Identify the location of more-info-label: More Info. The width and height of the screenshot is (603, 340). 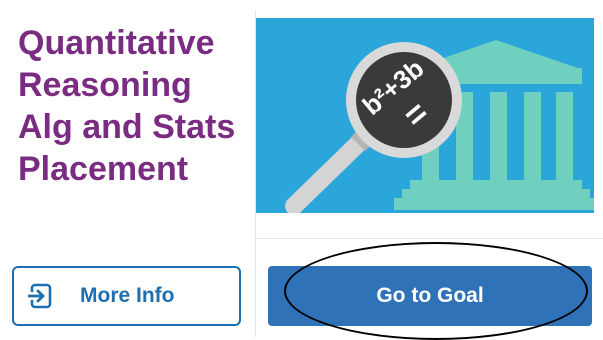
(127, 295).